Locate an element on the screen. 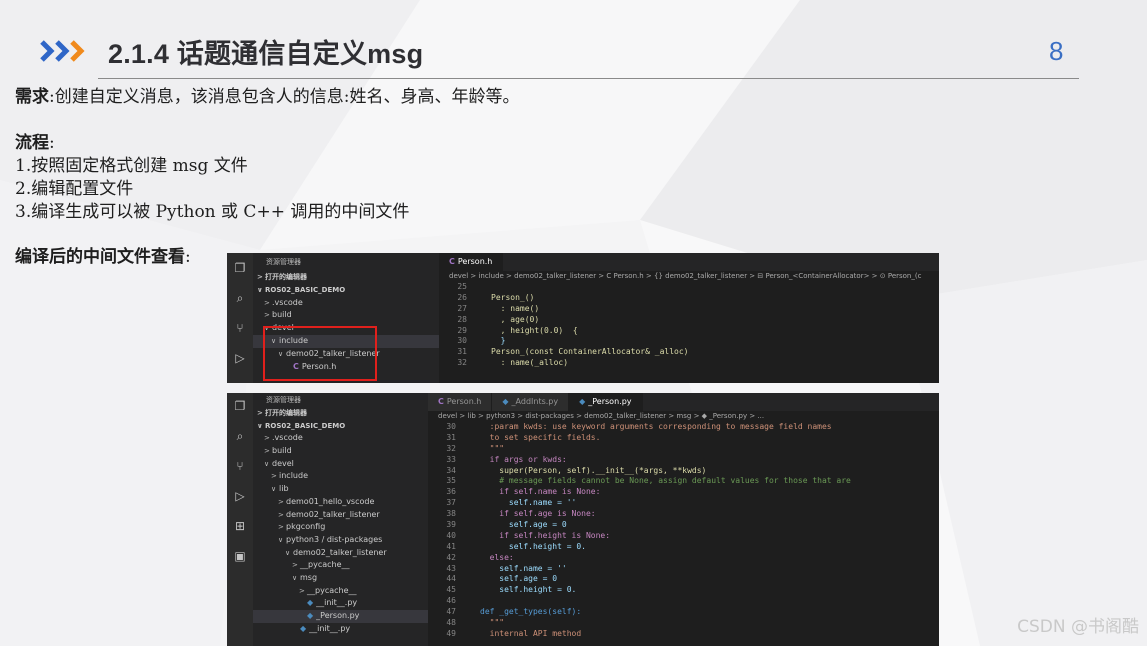 The image size is (1147, 646). code-line: 27 : name() is located at coordinates (689, 309).